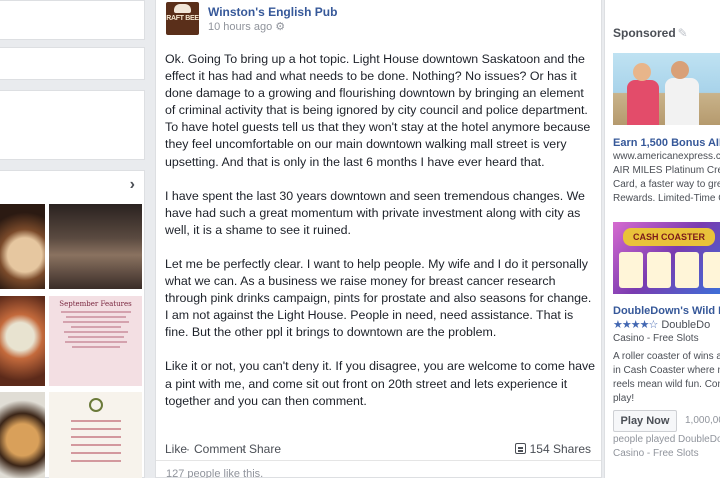  I want to click on ad-body-line: AIR MILES Platinum Cre, so click(666, 170).